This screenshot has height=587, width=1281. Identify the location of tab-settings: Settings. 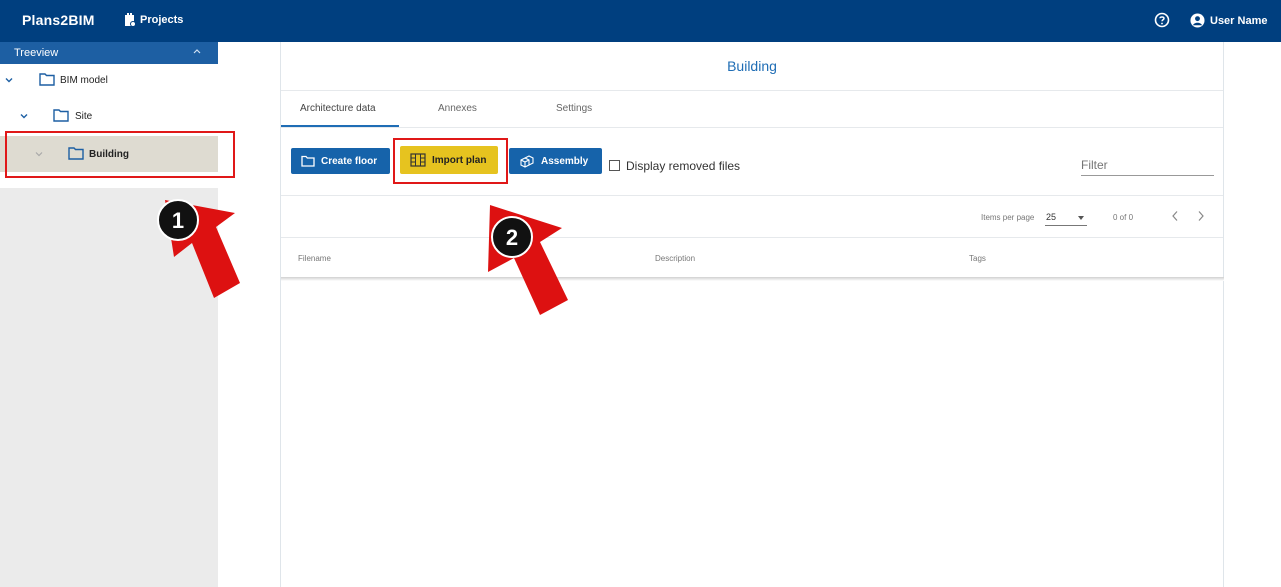
(574, 108).